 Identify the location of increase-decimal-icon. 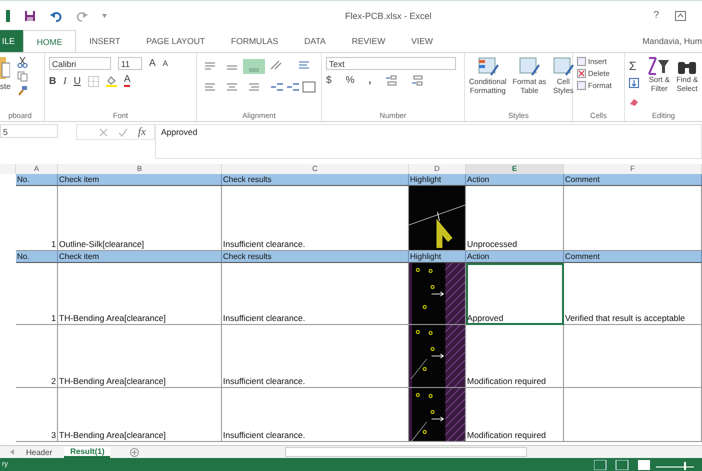
(391, 80).